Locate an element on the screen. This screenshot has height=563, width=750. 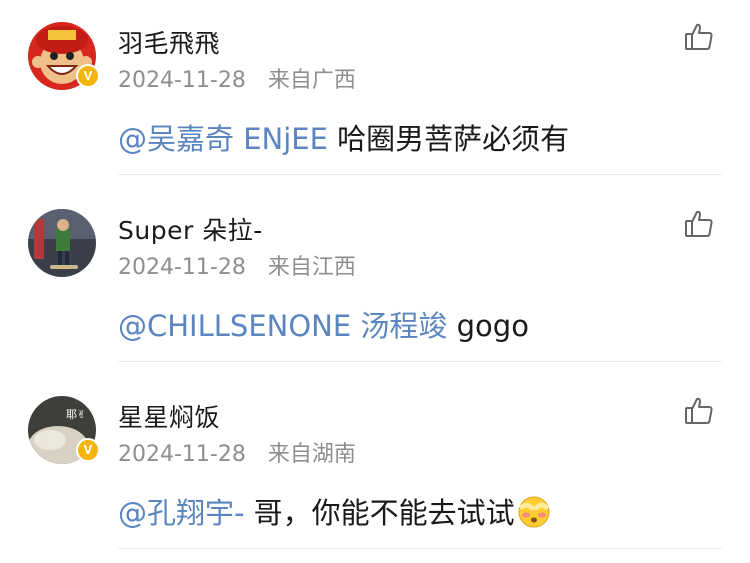
comment-meta: 2024-11-28 来自广西 is located at coordinates (237, 78).